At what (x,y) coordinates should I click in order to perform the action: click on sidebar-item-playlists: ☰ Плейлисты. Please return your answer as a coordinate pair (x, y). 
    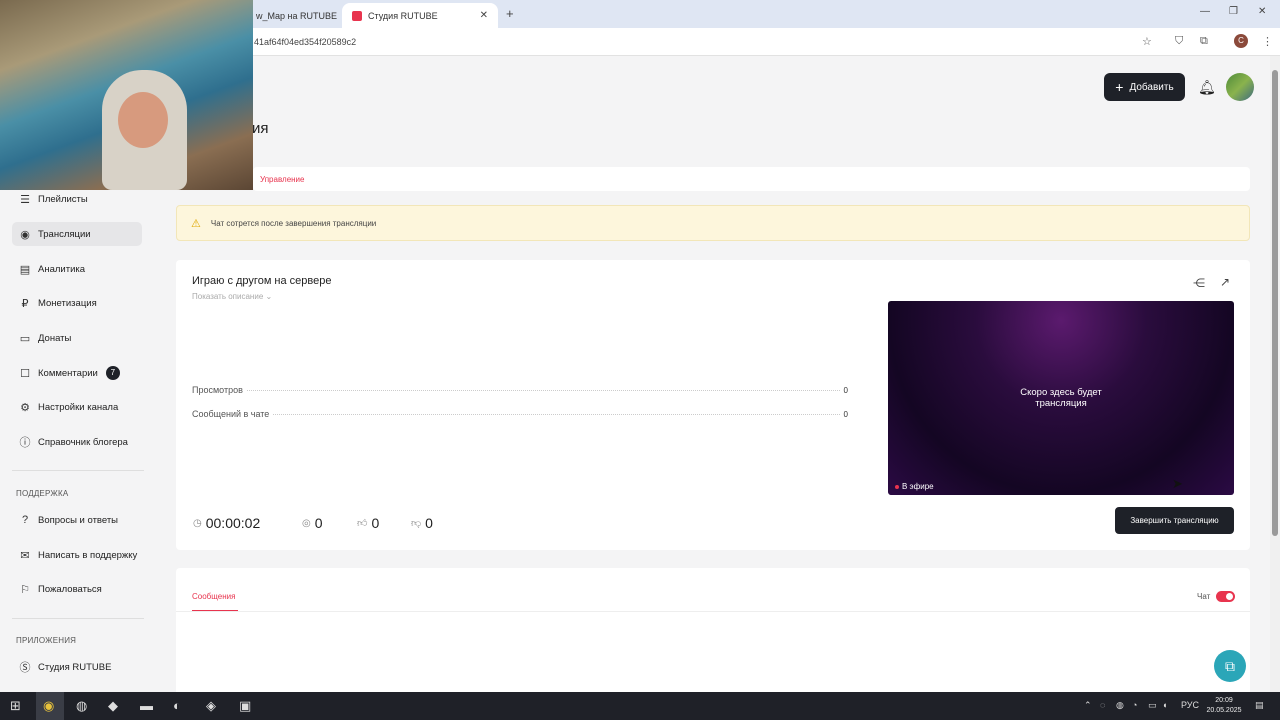
    Looking at the image, I should click on (77, 199).